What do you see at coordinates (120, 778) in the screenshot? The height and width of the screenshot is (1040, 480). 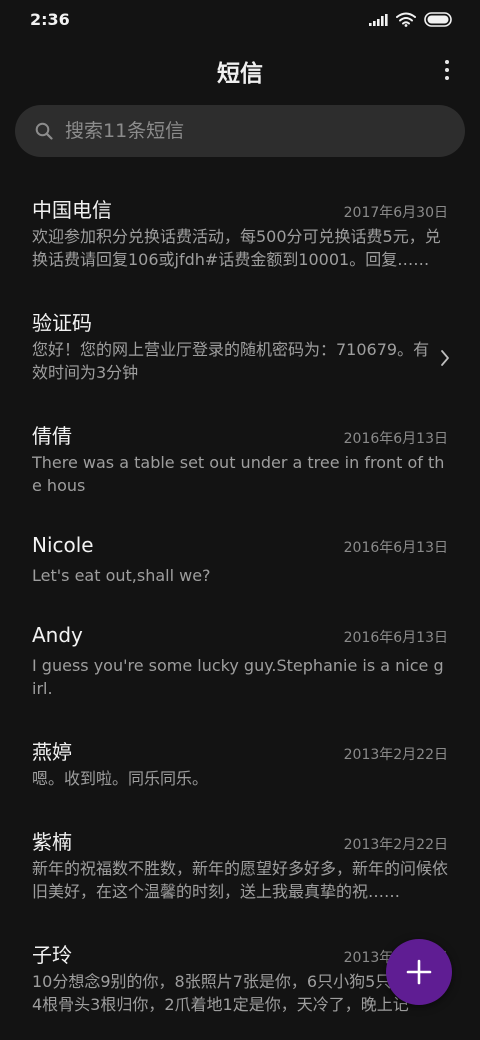 I see `message-preview: 嗯。收到啦。同乐同乐。` at bounding box center [120, 778].